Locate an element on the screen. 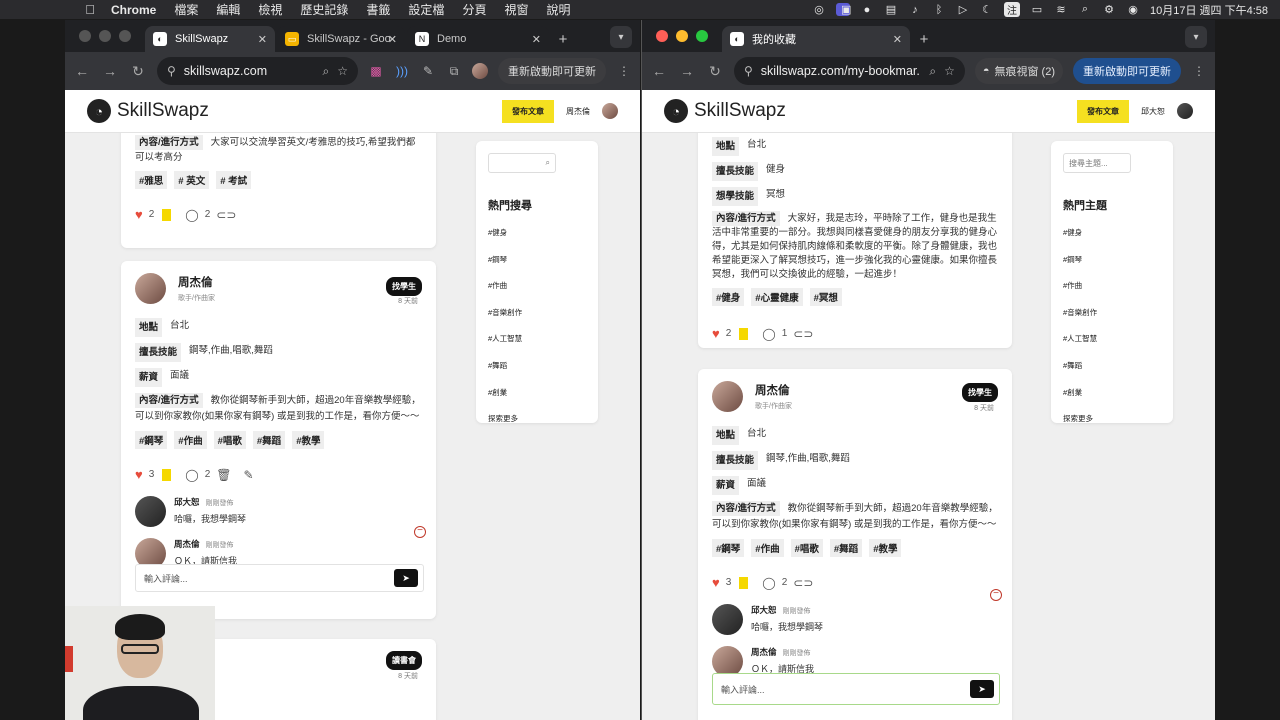 This screenshot has height=720, width=1280. tag: #舞蹈 is located at coordinates (269, 440).